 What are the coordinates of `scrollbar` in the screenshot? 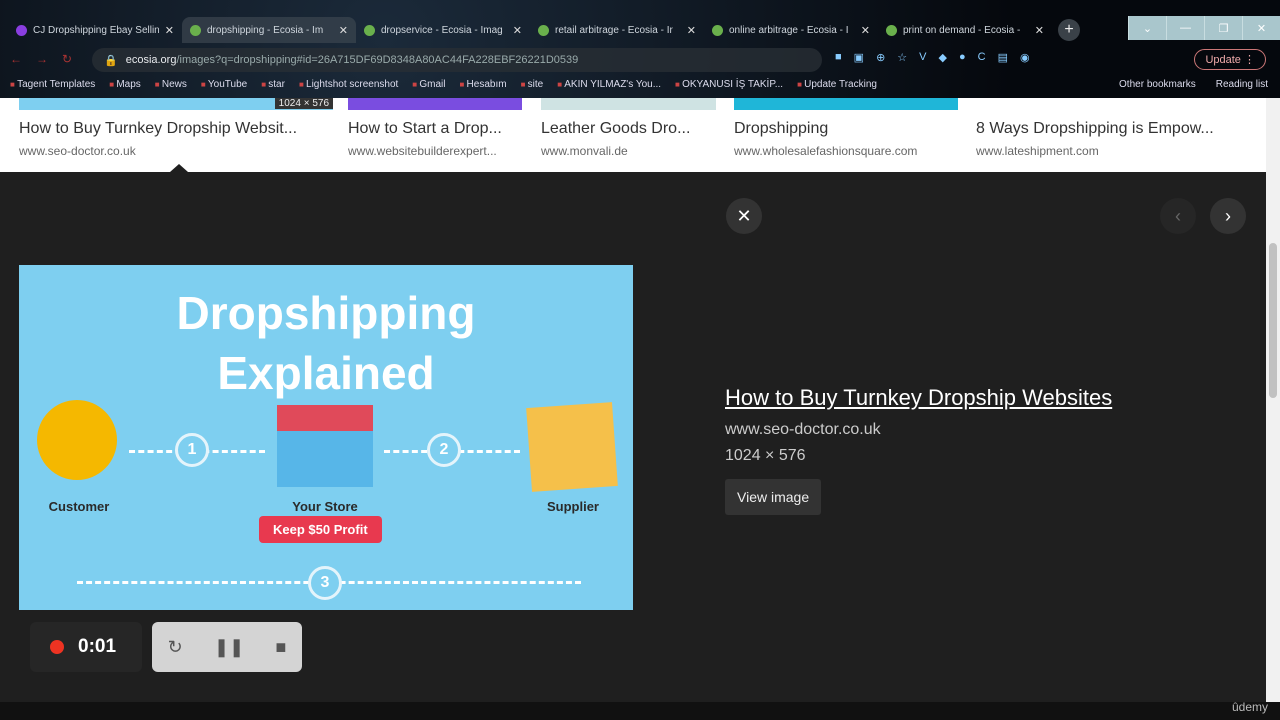 It's located at (1273, 400).